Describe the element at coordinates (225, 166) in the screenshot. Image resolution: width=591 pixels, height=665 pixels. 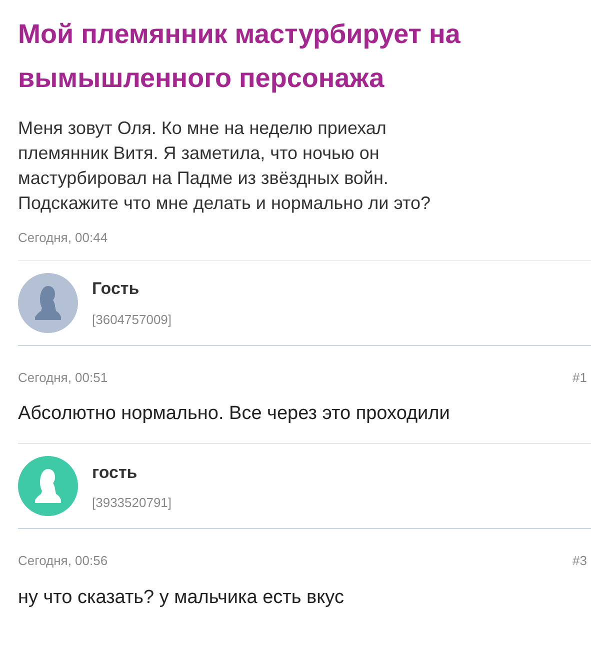
I see `post-text: Меня зовут Оля. Ко мне на неделю приехал племянник Витя. Я заметила, что ночью он мастурбировал на Падме из звёздных войн. Подскажите что мне делать и нормально ли это?` at that location.